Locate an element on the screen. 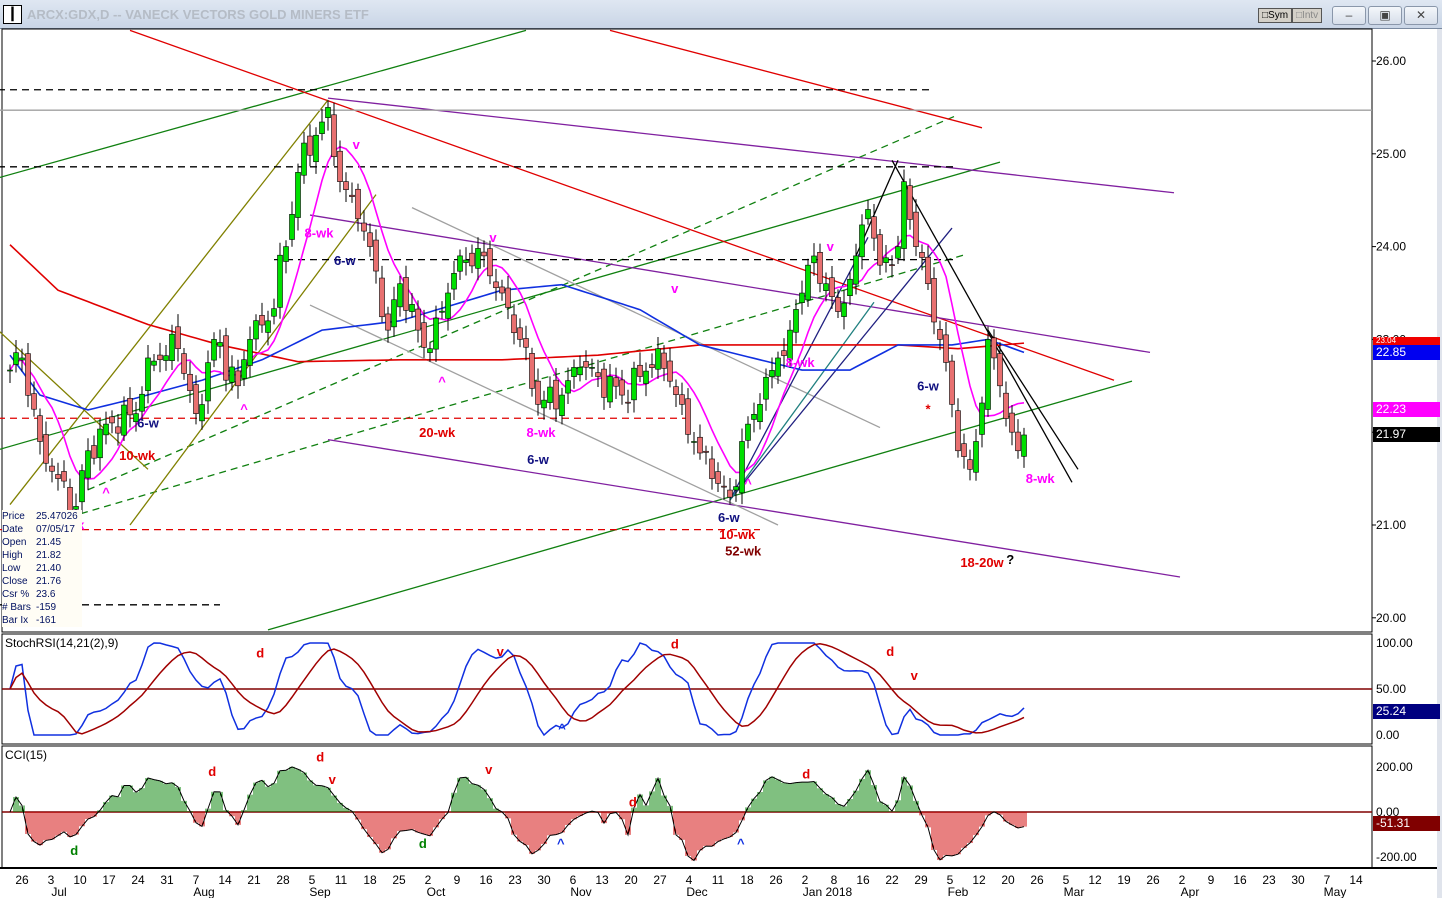  month-label: Oct is located at coordinates (436, 891).